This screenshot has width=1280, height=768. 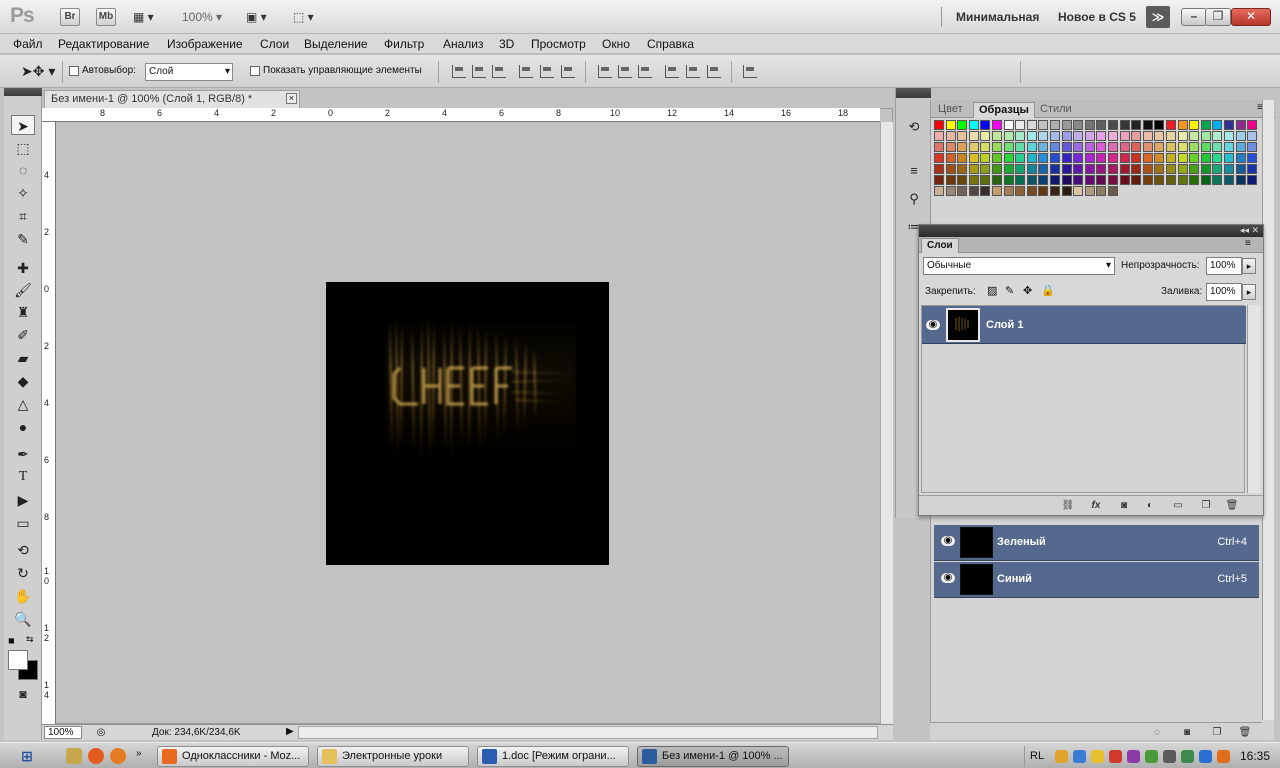 I want to click on history-panel-icon: ⟲, so click(x=914, y=127).